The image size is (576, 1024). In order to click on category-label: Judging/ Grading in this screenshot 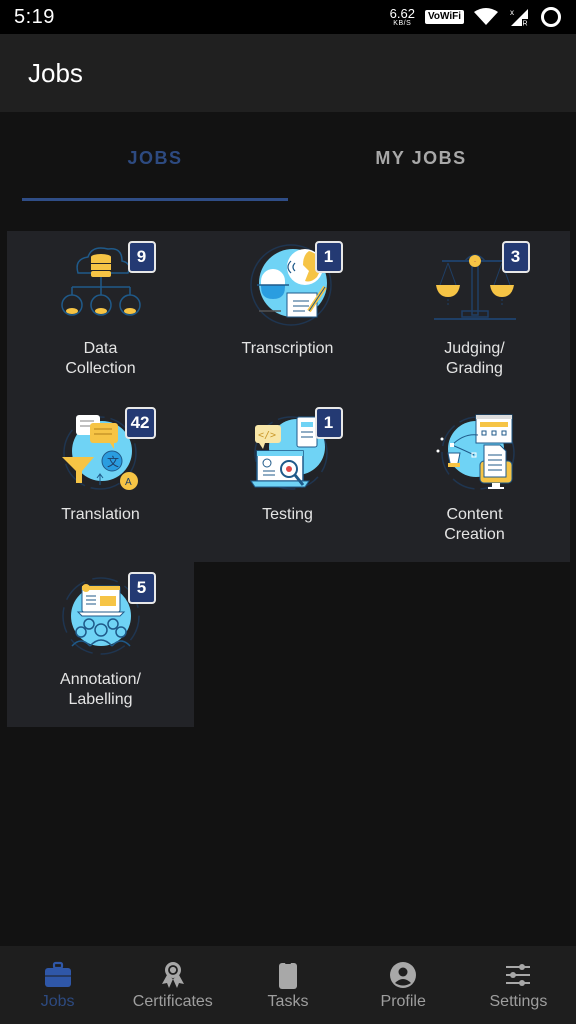, I will do `click(474, 358)`.